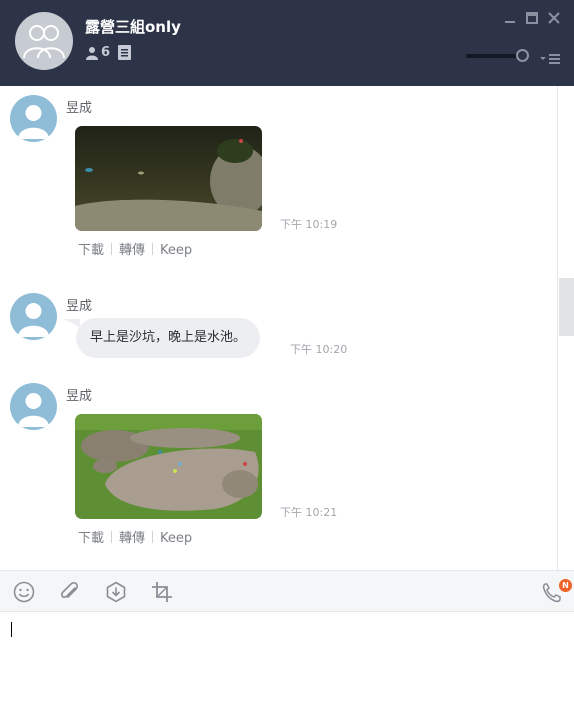 Image resolution: width=574 pixels, height=715 pixels. I want to click on text-caret, so click(11, 629).